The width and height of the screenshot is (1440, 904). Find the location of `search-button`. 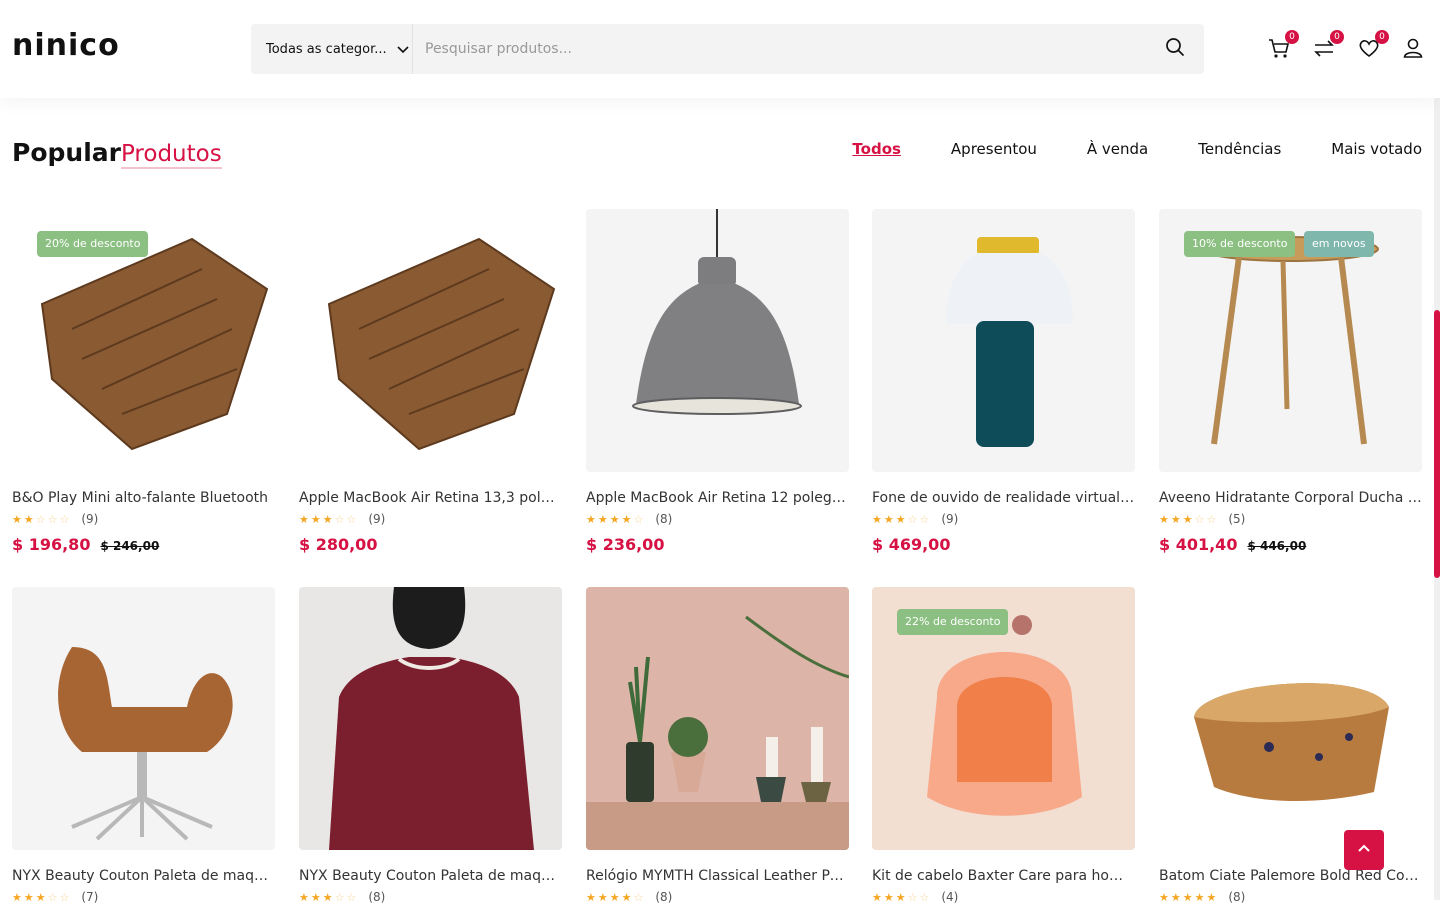

search-button is located at coordinates (1175, 49).